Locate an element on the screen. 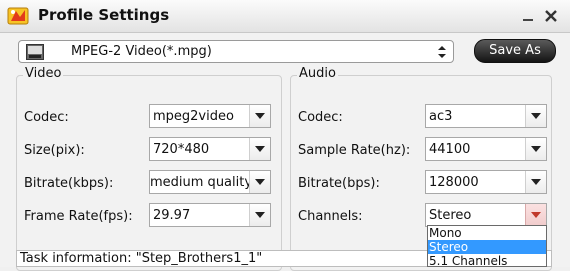  video-framerate-label: Frame Rate(fps): is located at coordinates (78, 216).